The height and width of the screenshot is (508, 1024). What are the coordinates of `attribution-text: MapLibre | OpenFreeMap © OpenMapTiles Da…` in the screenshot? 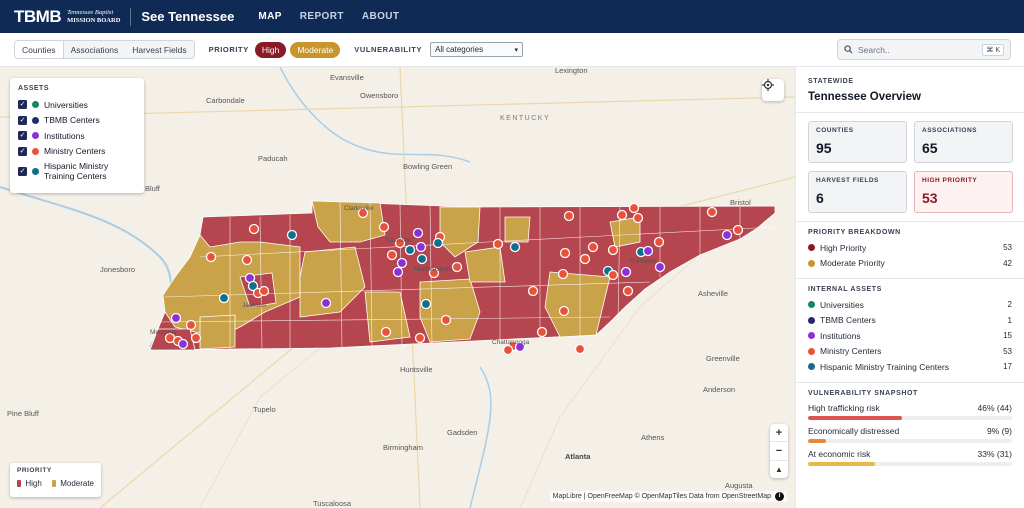 It's located at (662, 496).